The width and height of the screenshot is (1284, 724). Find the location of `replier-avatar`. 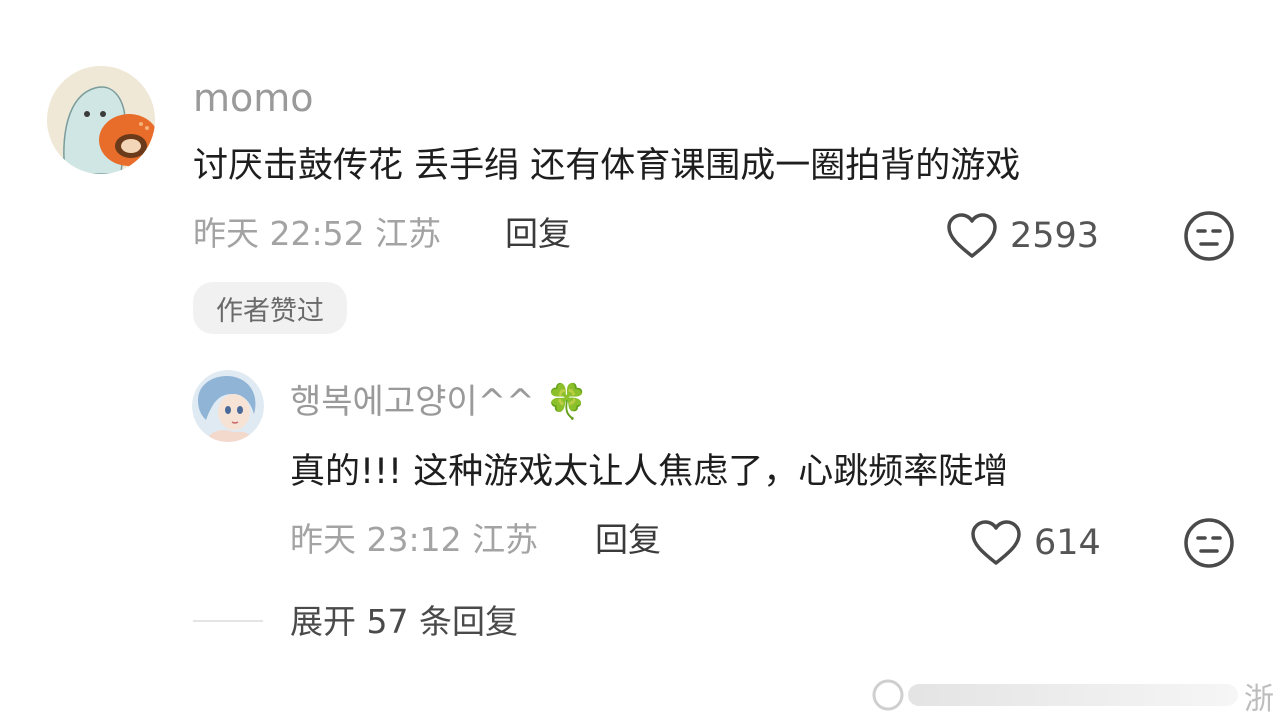

replier-avatar is located at coordinates (228, 406).